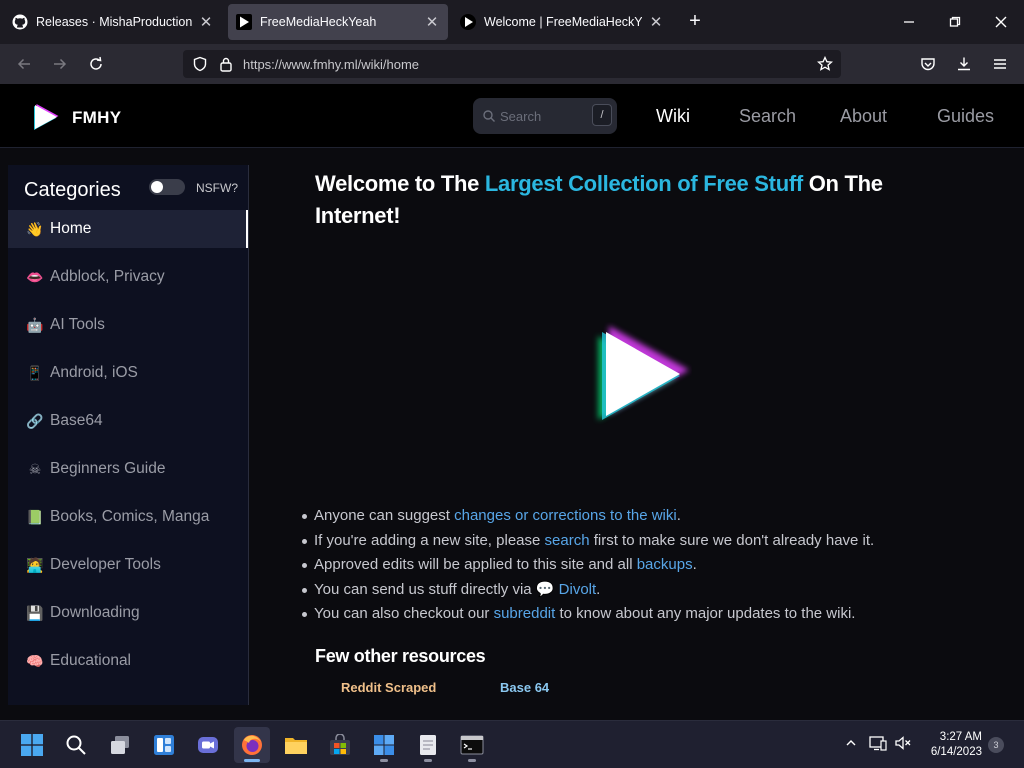  I want to click on sidebar-title: Categories, so click(72, 190).